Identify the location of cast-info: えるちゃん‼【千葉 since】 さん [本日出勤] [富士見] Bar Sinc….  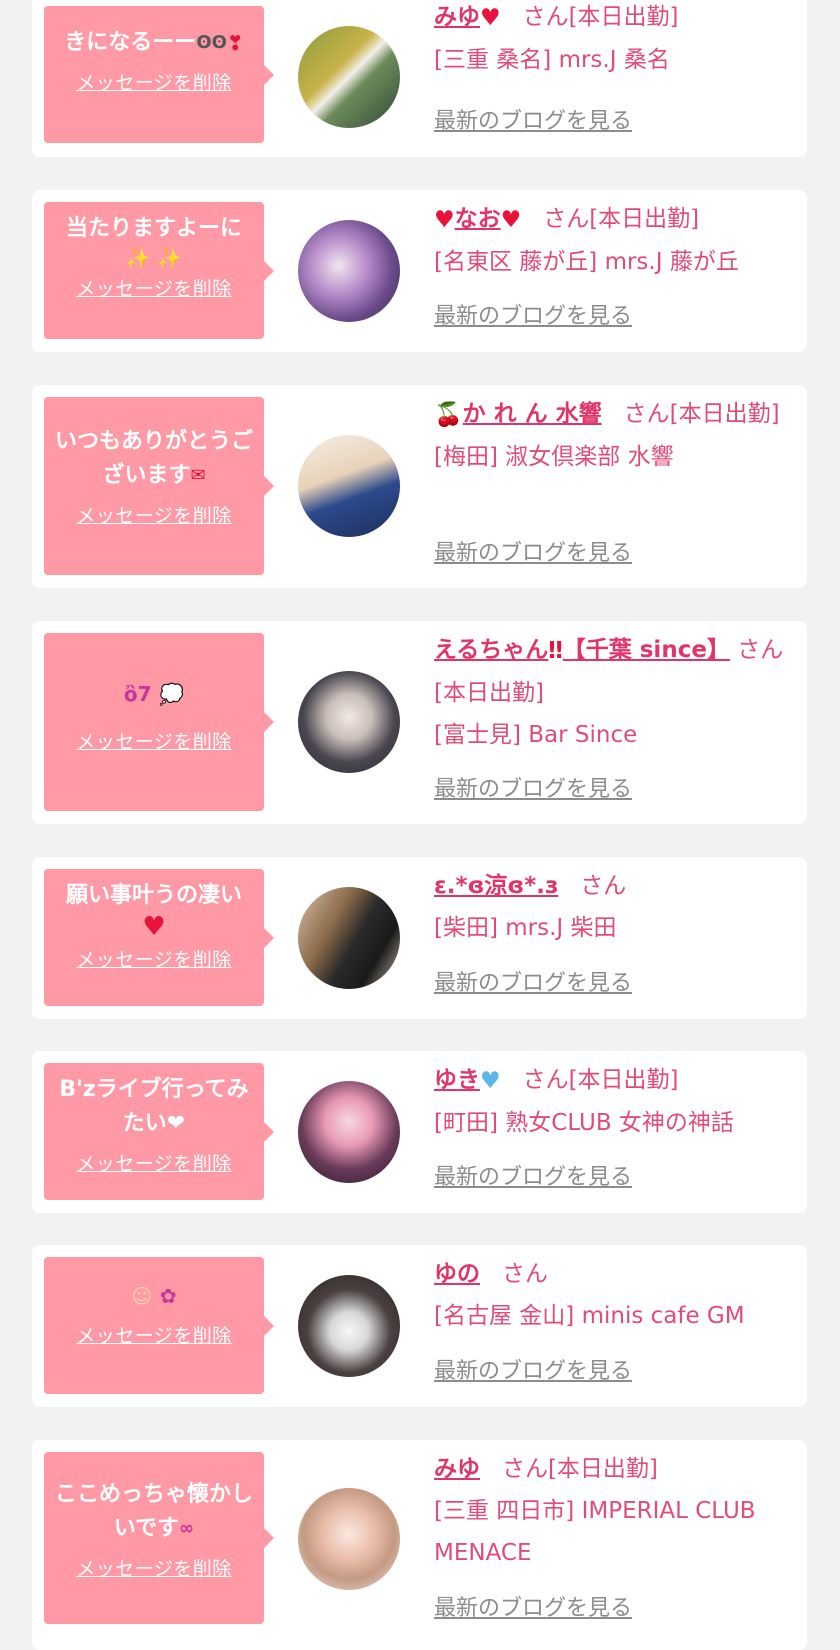
(610, 692).